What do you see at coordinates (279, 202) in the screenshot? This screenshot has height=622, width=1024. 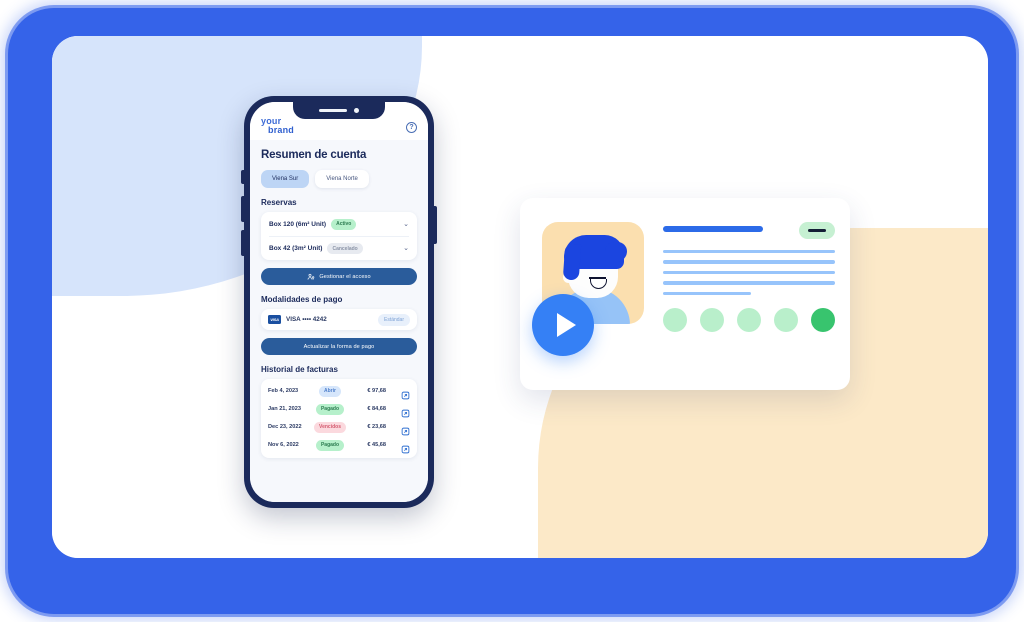 I see `reservations-heading: Reservas` at bounding box center [279, 202].